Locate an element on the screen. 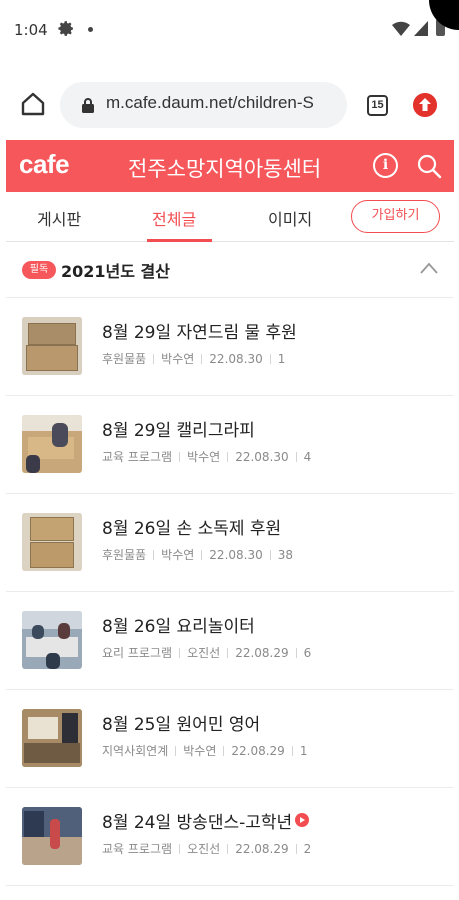 This screenshot has height=900, width=459. status-time: 1:04 is located at coordinates (31, 30).